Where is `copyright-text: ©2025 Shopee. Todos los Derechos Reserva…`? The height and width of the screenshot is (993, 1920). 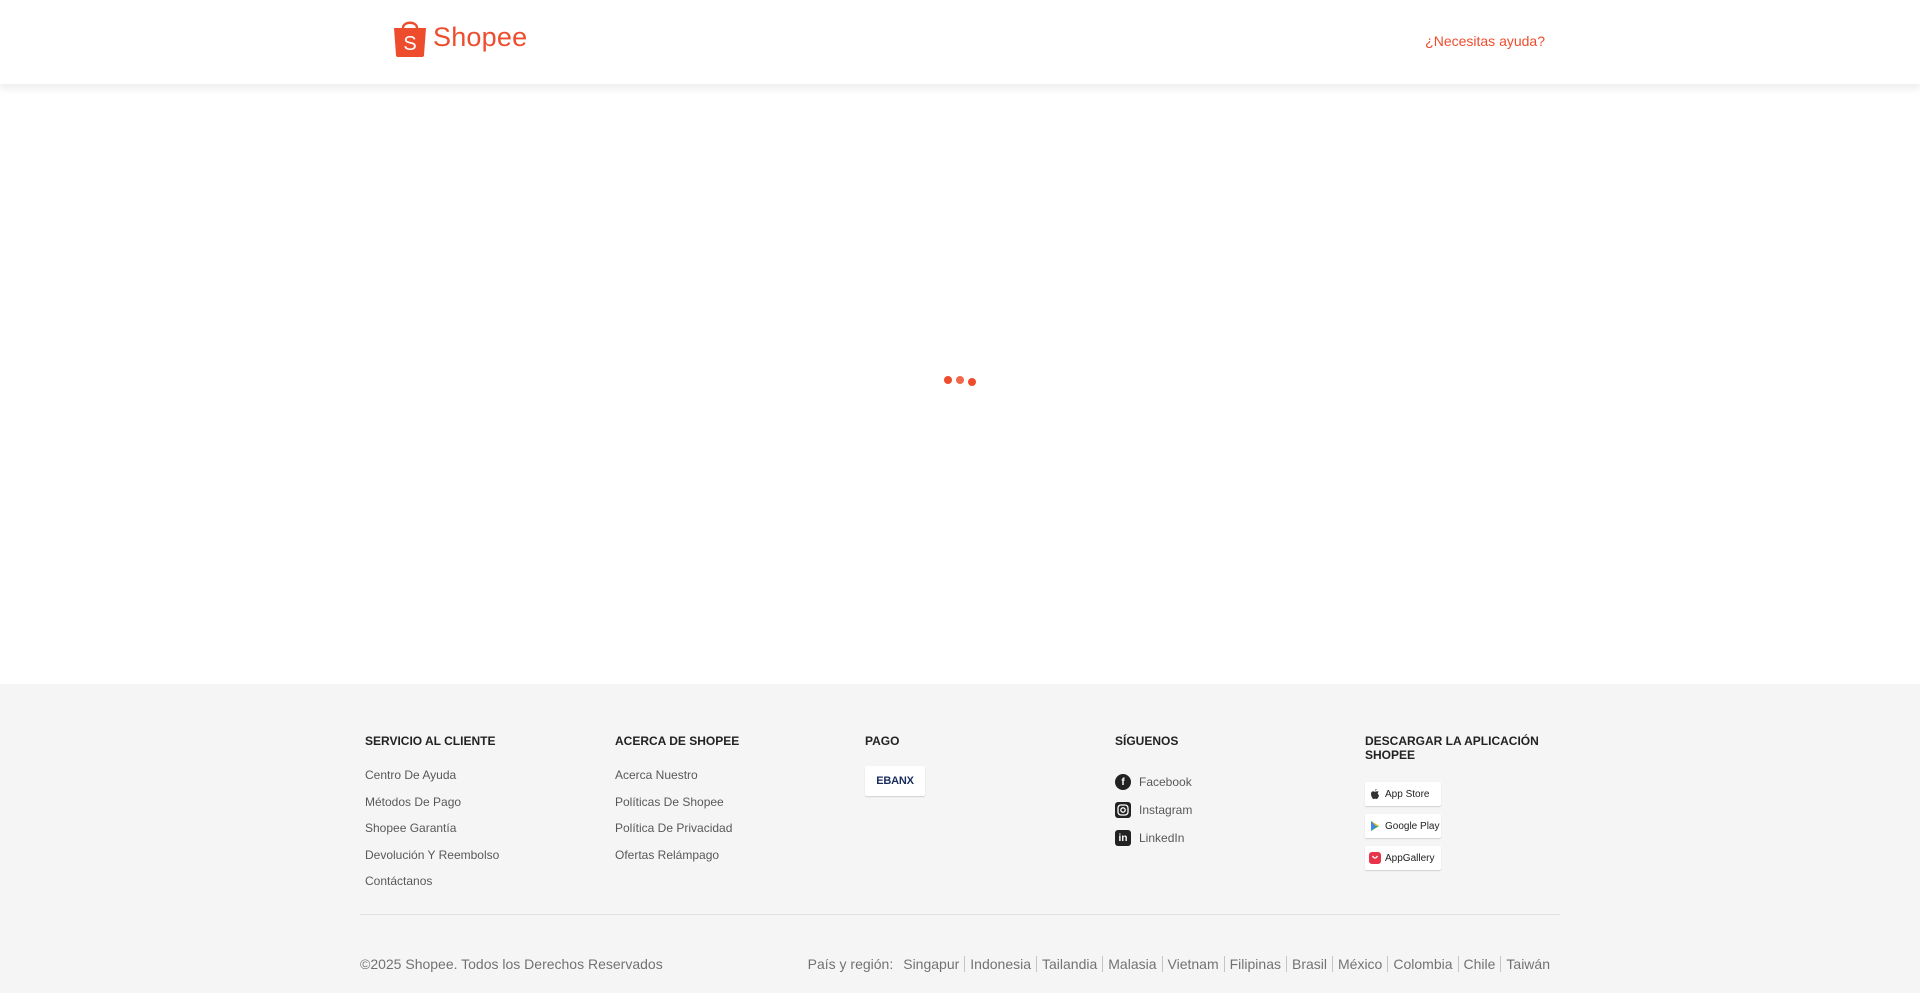
copyright-text: ©2025 Shopee. Todos los Derechos Reserva… is located at coordinates (511, 964).